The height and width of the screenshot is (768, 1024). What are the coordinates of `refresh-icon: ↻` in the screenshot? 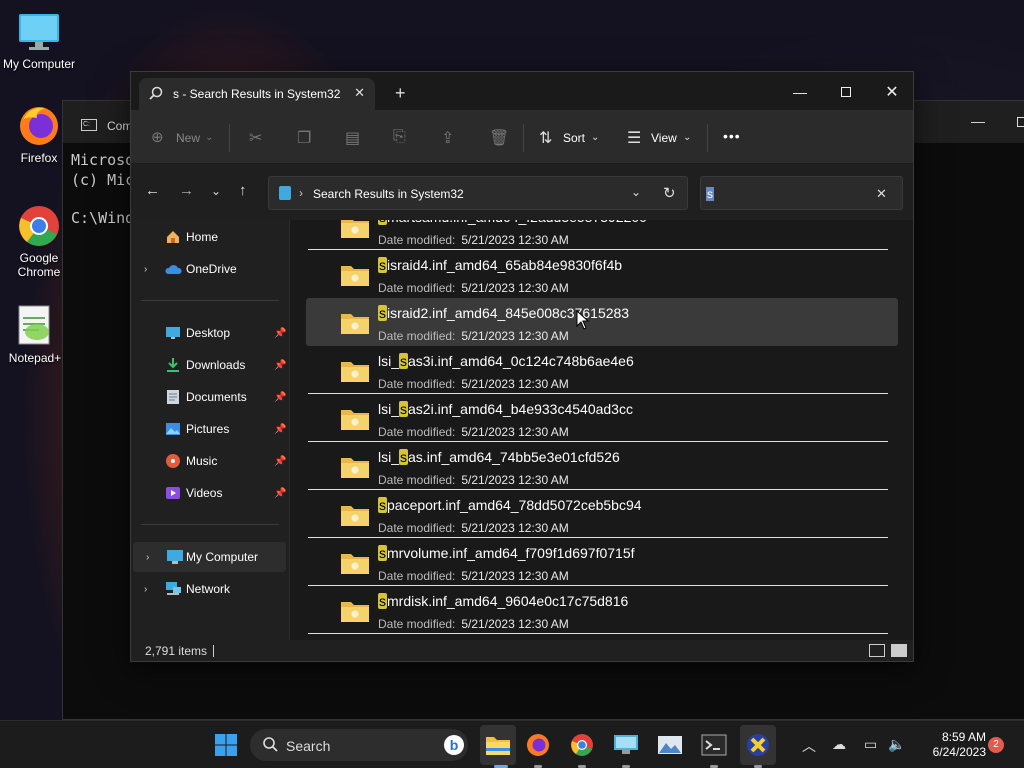 It's located at (669, 193).